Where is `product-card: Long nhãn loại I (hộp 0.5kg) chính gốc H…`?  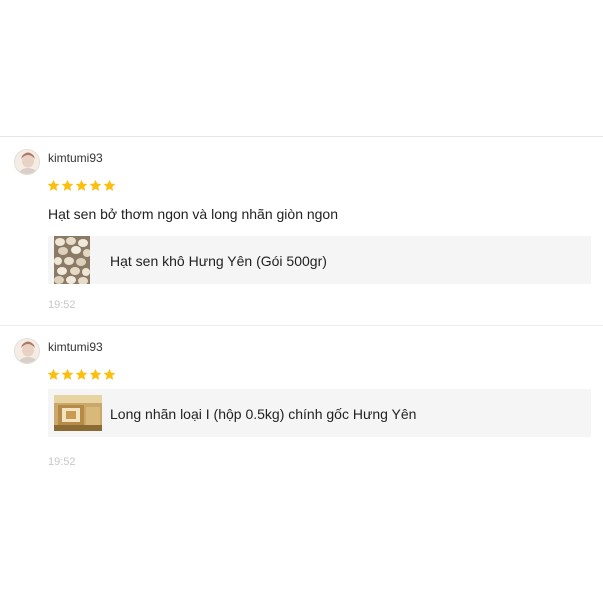
product-card: Long nhãn loại I (hộp 0.5kg) chính gốc H… is located at coordinates (319, 413).